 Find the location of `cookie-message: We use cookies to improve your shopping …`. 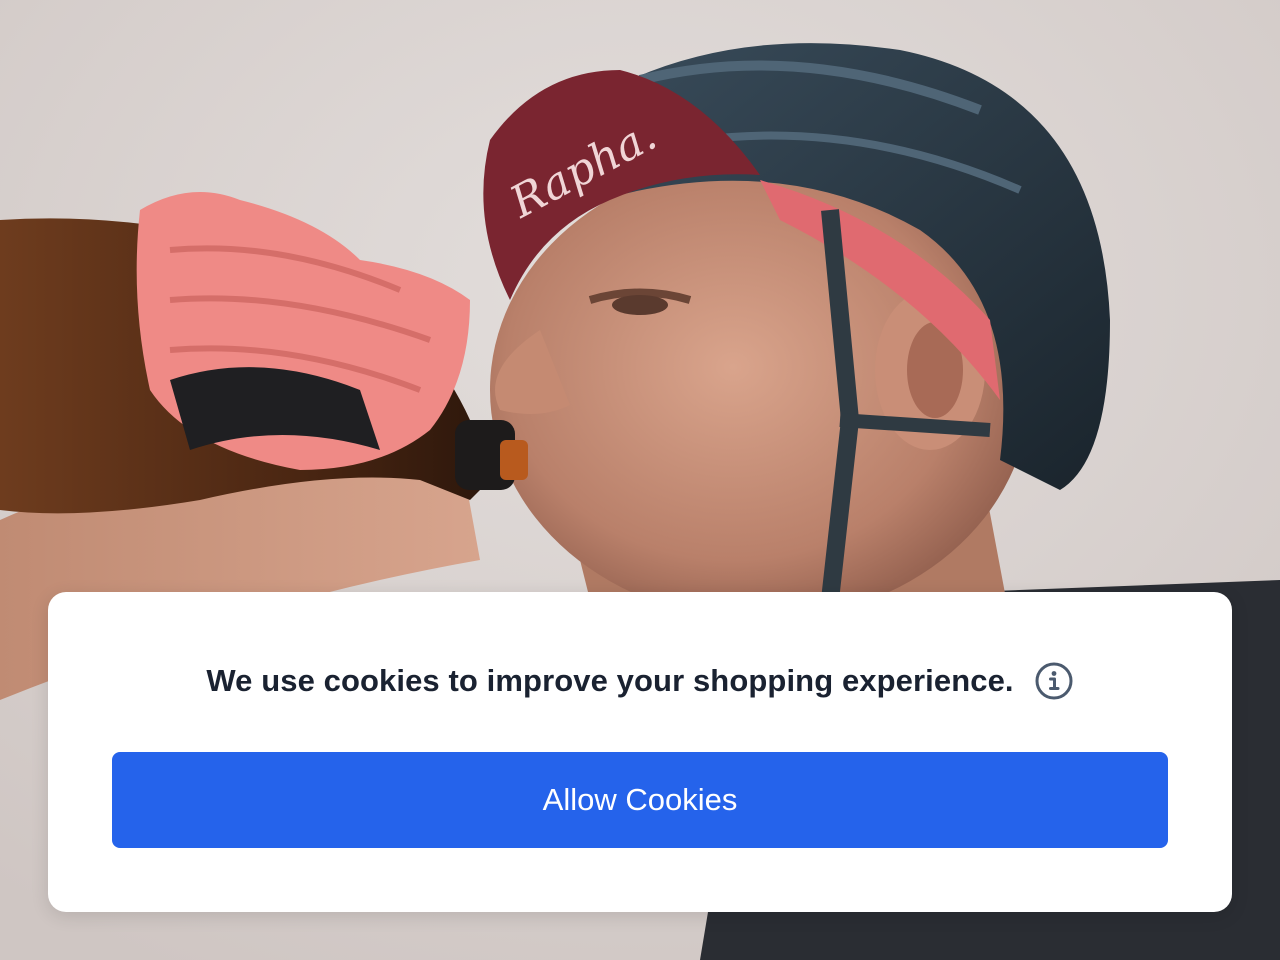

cookie-message: We use cookies to improve your shopping … is located at coordinates (610, 680).